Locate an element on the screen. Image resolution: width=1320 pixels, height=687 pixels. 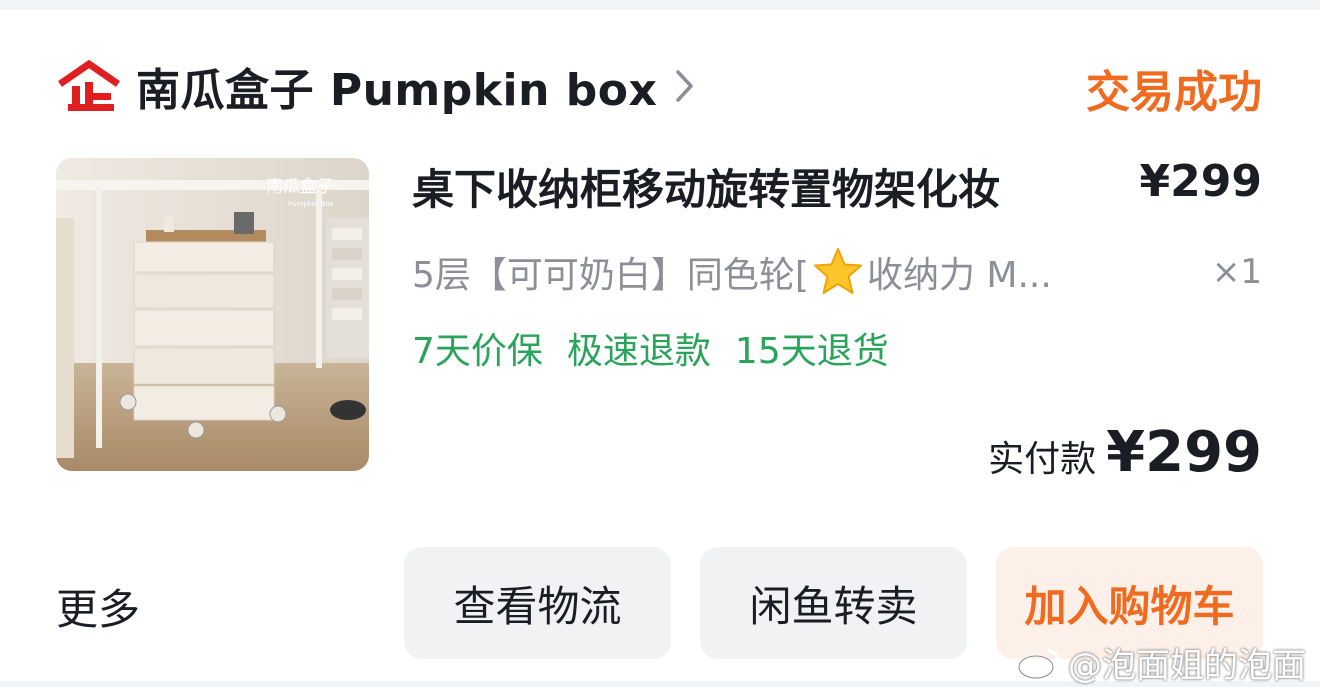
service-tag: 极速退款 is located at coordinates (638, 351).